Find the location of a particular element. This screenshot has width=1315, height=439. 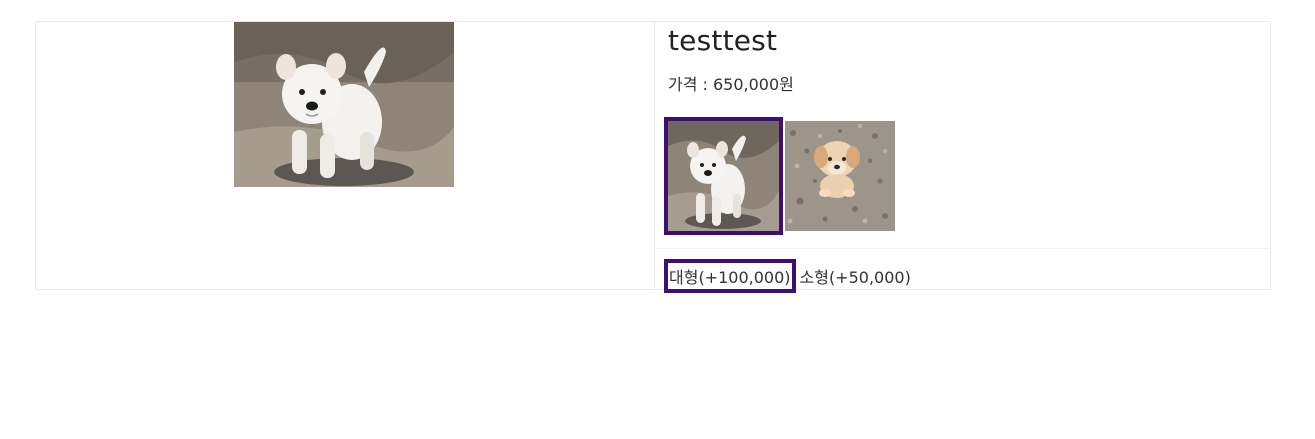

white-puppy-photo-icon is located at coordinates (723, 176).